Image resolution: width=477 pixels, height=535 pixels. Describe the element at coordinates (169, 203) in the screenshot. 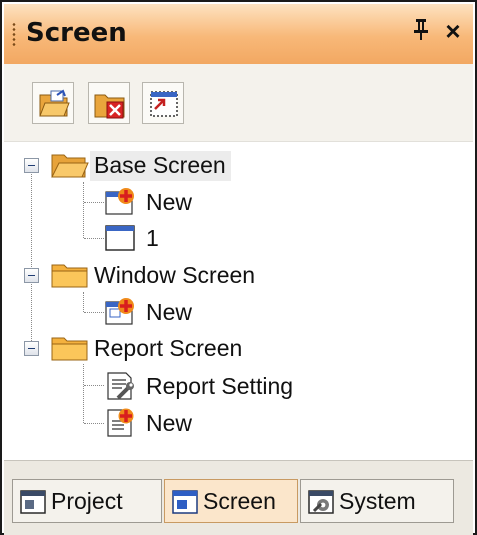

I see `tree-node-base-new: New` at that location.